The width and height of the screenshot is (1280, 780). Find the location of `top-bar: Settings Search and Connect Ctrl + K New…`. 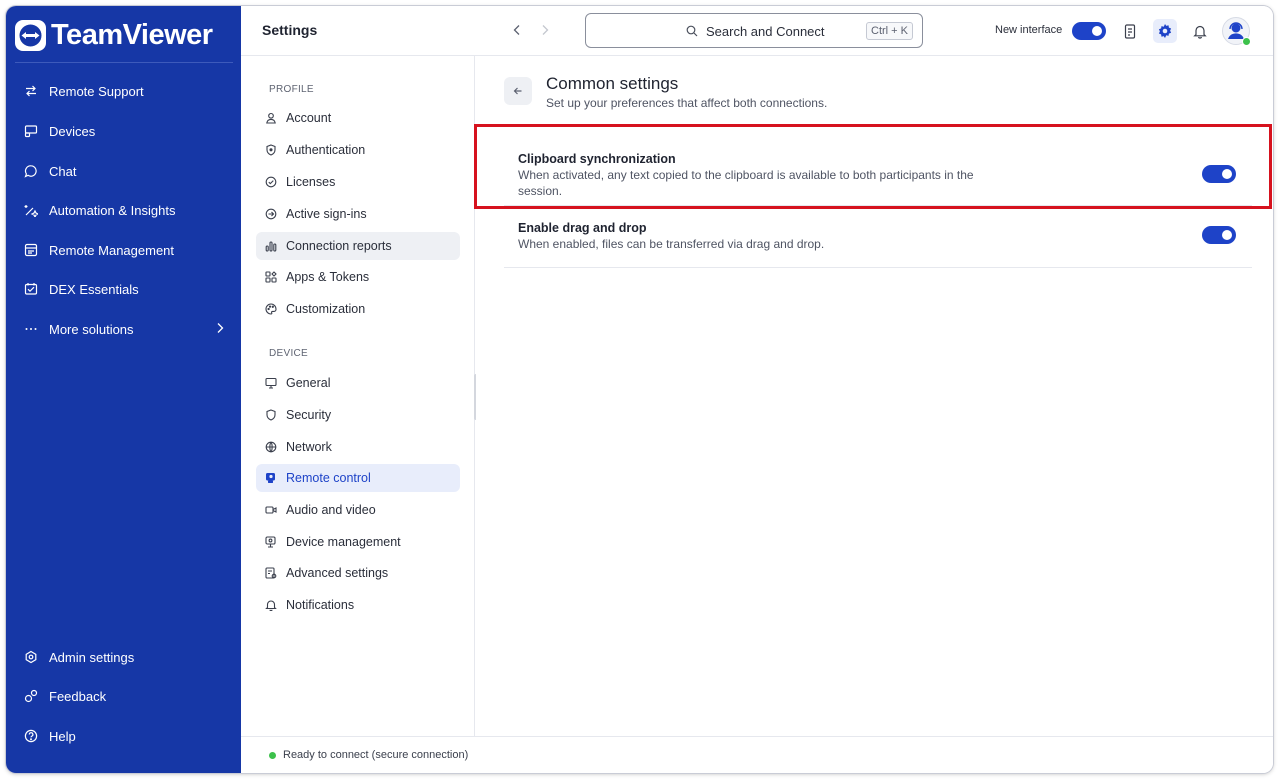

top-bar: Settings Search and Connect Ctrl + K New… is located at coordinates (757, 31).